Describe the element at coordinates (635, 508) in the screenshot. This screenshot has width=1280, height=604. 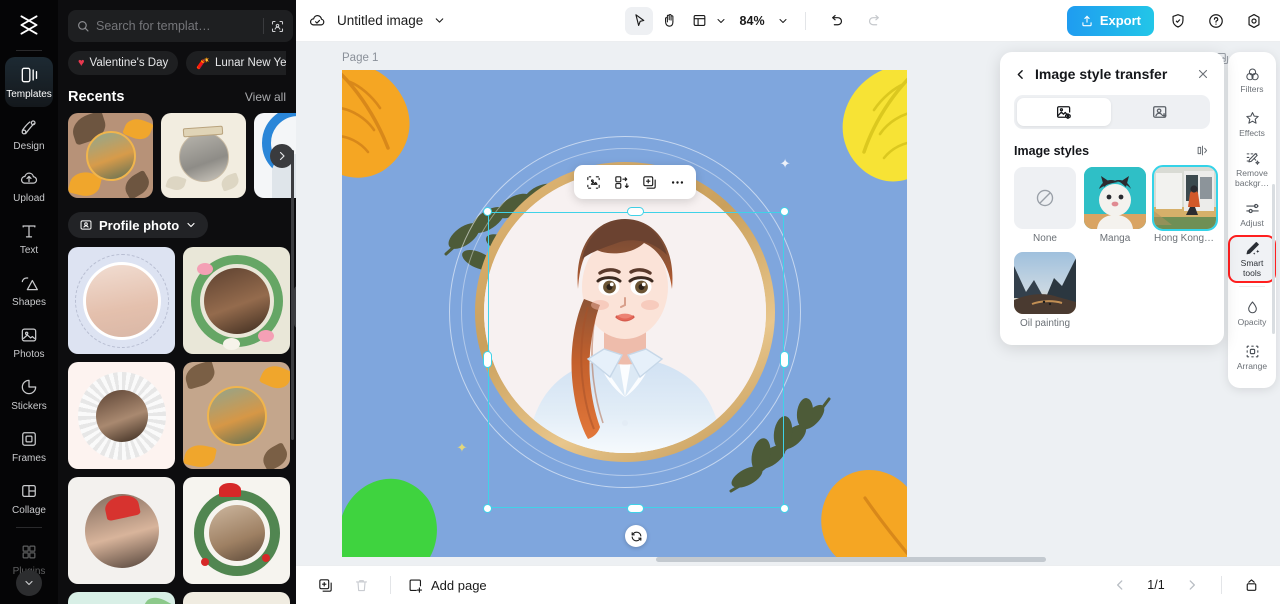
I see `resize-handle-bottom` at that location.